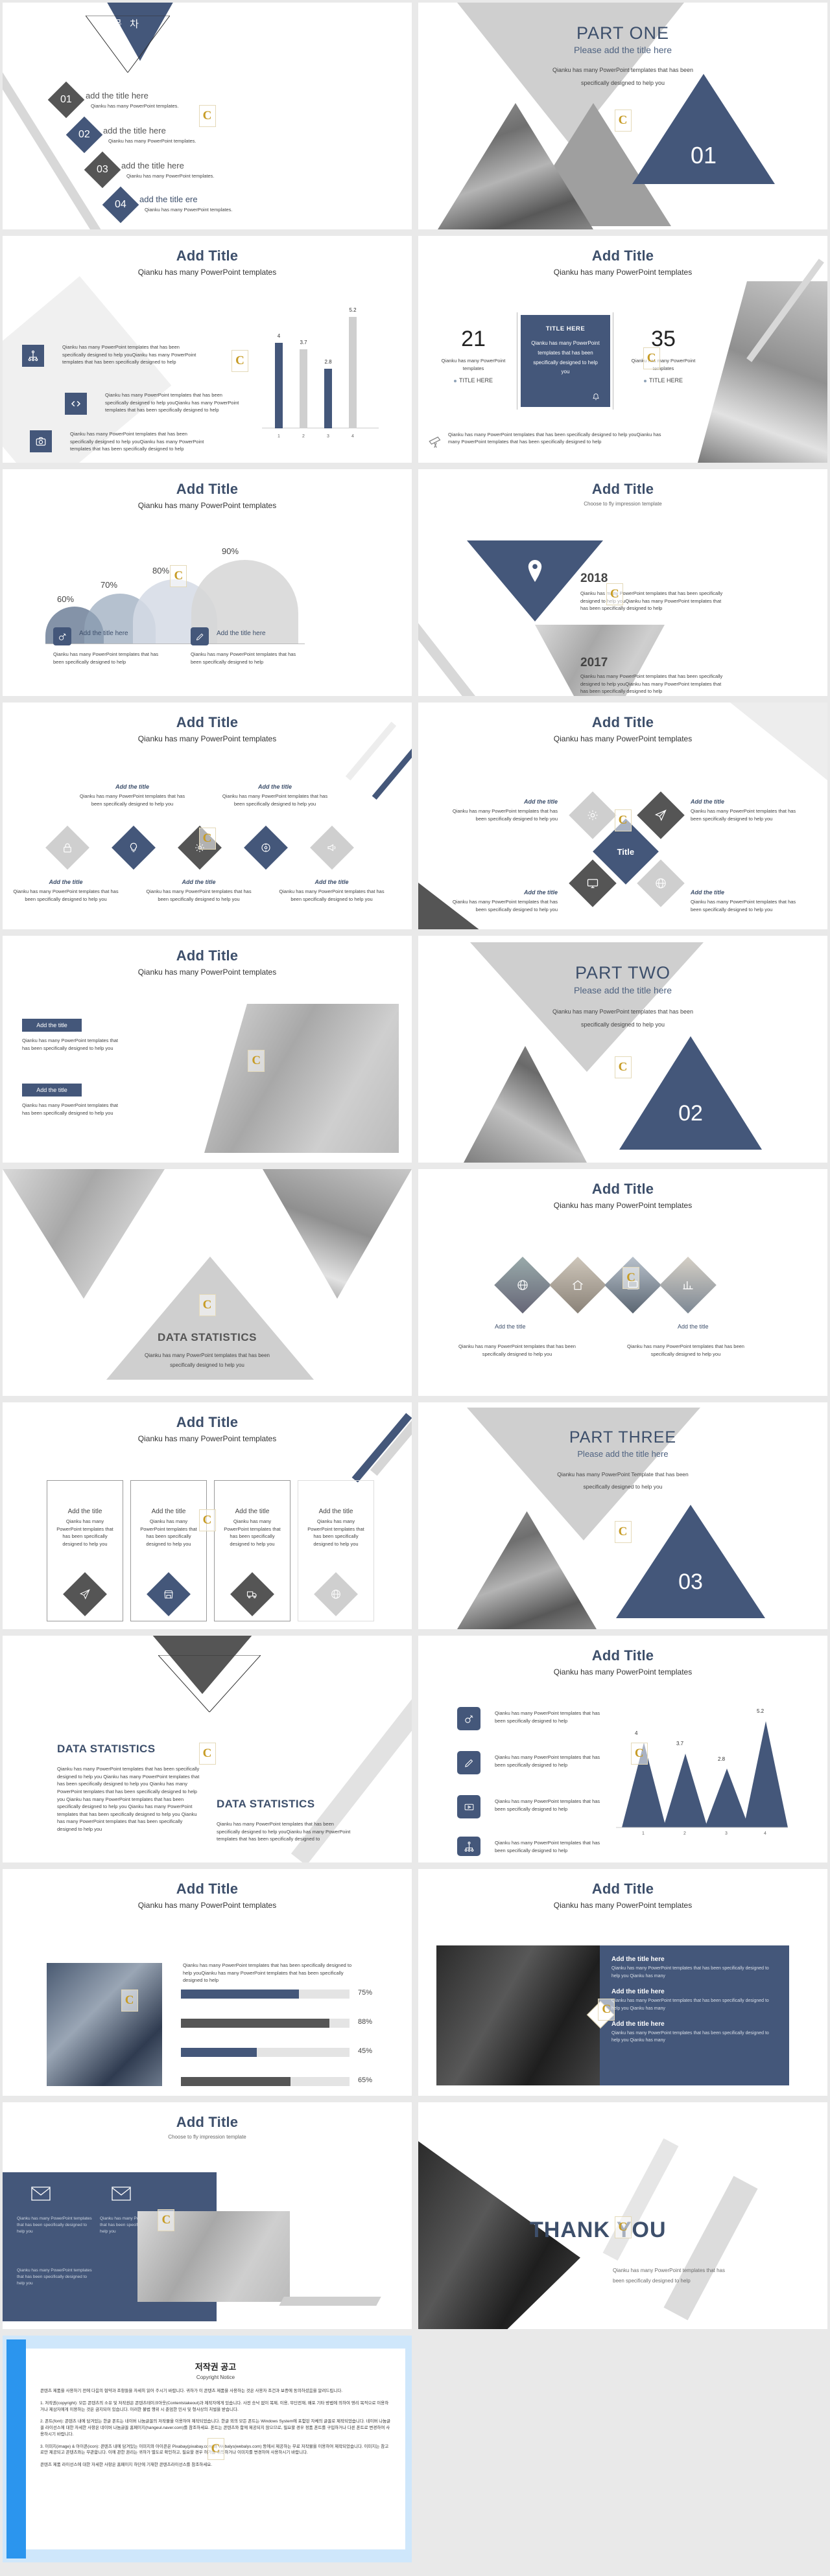 The image size is (830, 2576). What do you see at coordinates (688, 1285) in the screenshot?
I see `chart-icon` at bounding box center [688, 1285].